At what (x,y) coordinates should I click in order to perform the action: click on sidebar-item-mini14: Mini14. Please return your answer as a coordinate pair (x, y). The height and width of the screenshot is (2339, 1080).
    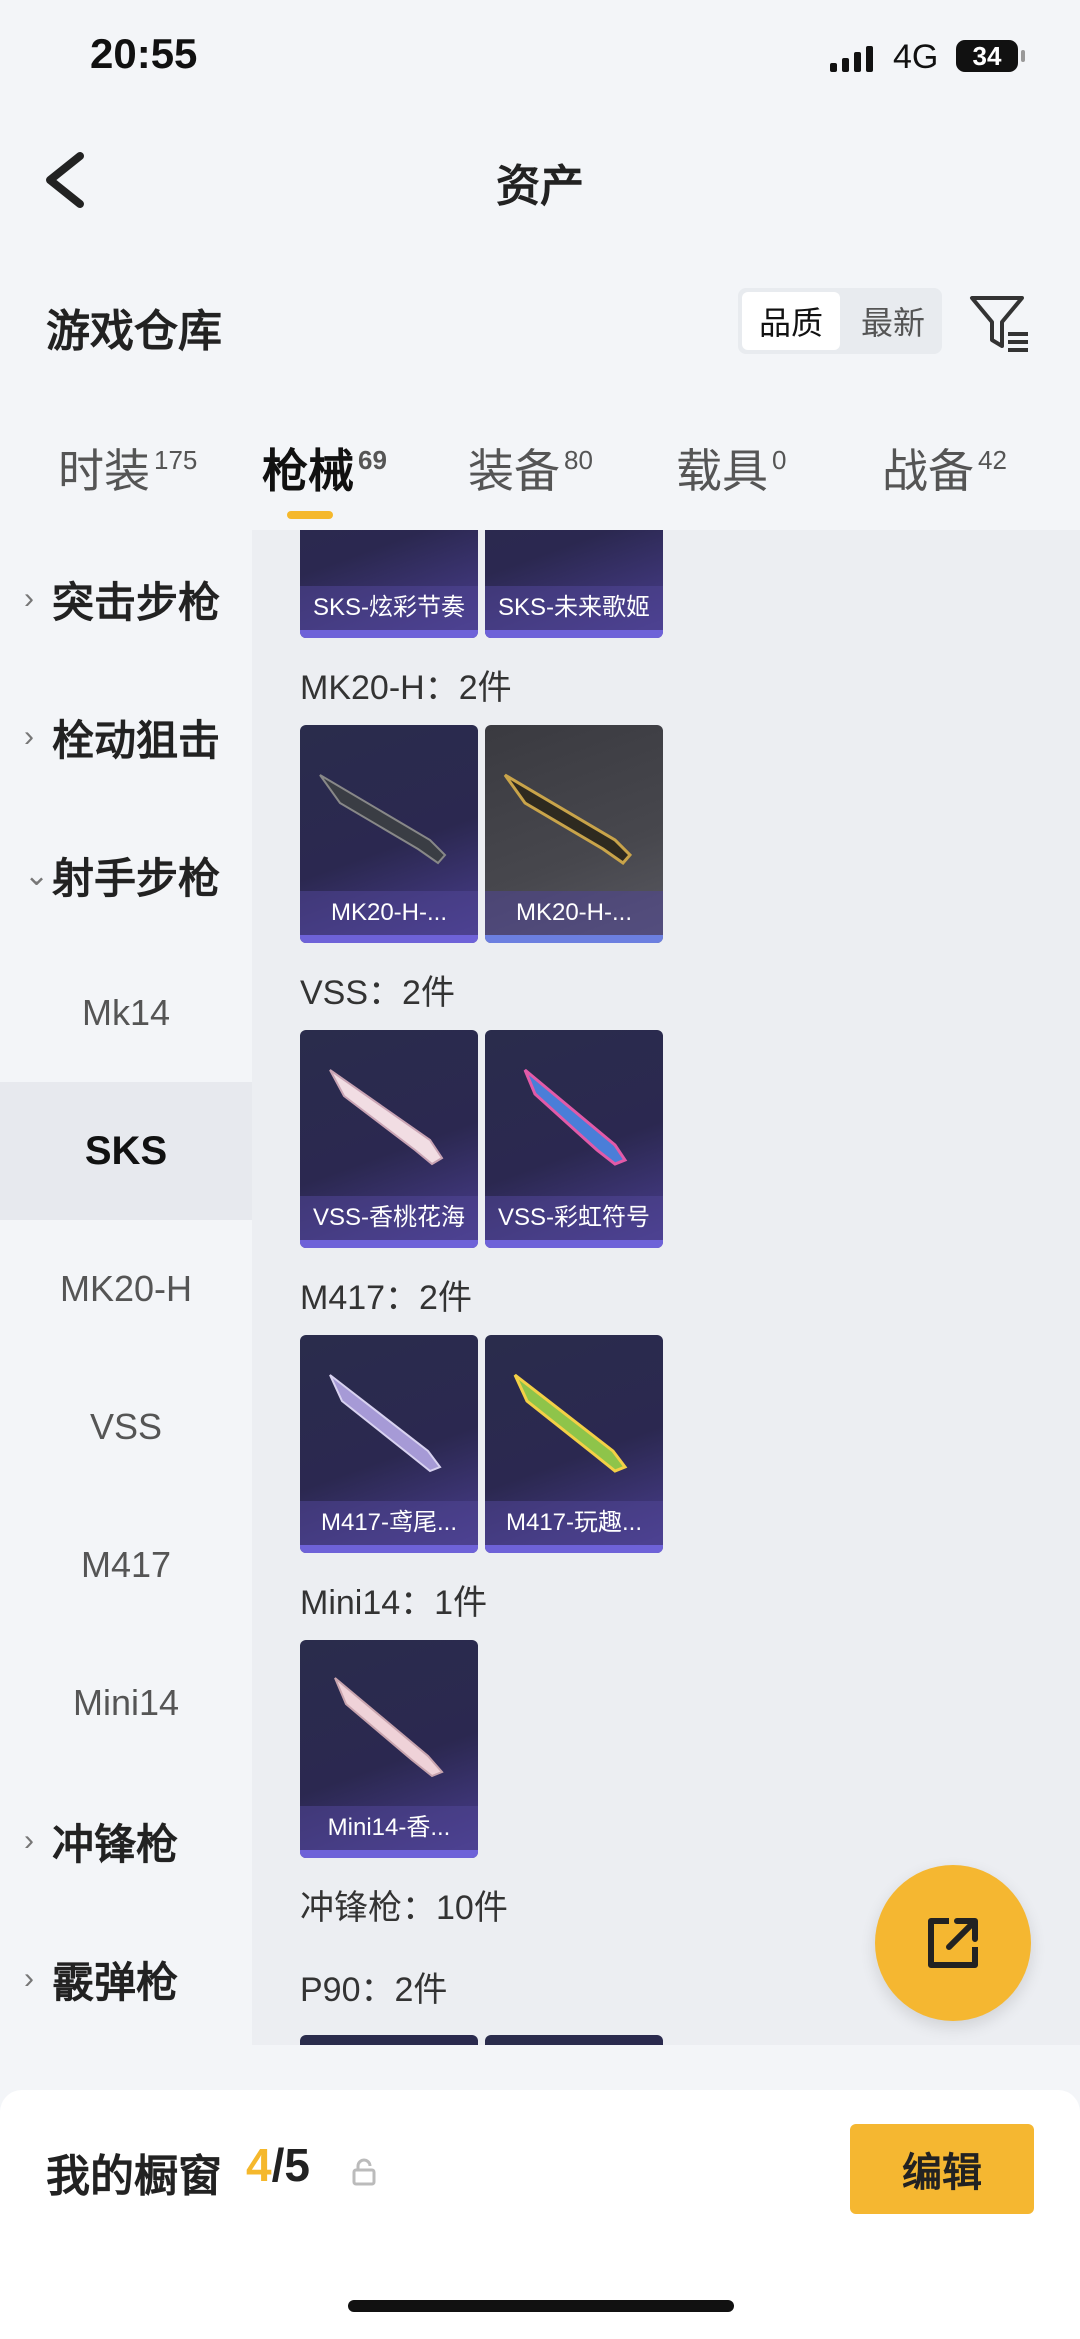
    Looking at the image, I should click on (126, 1703).